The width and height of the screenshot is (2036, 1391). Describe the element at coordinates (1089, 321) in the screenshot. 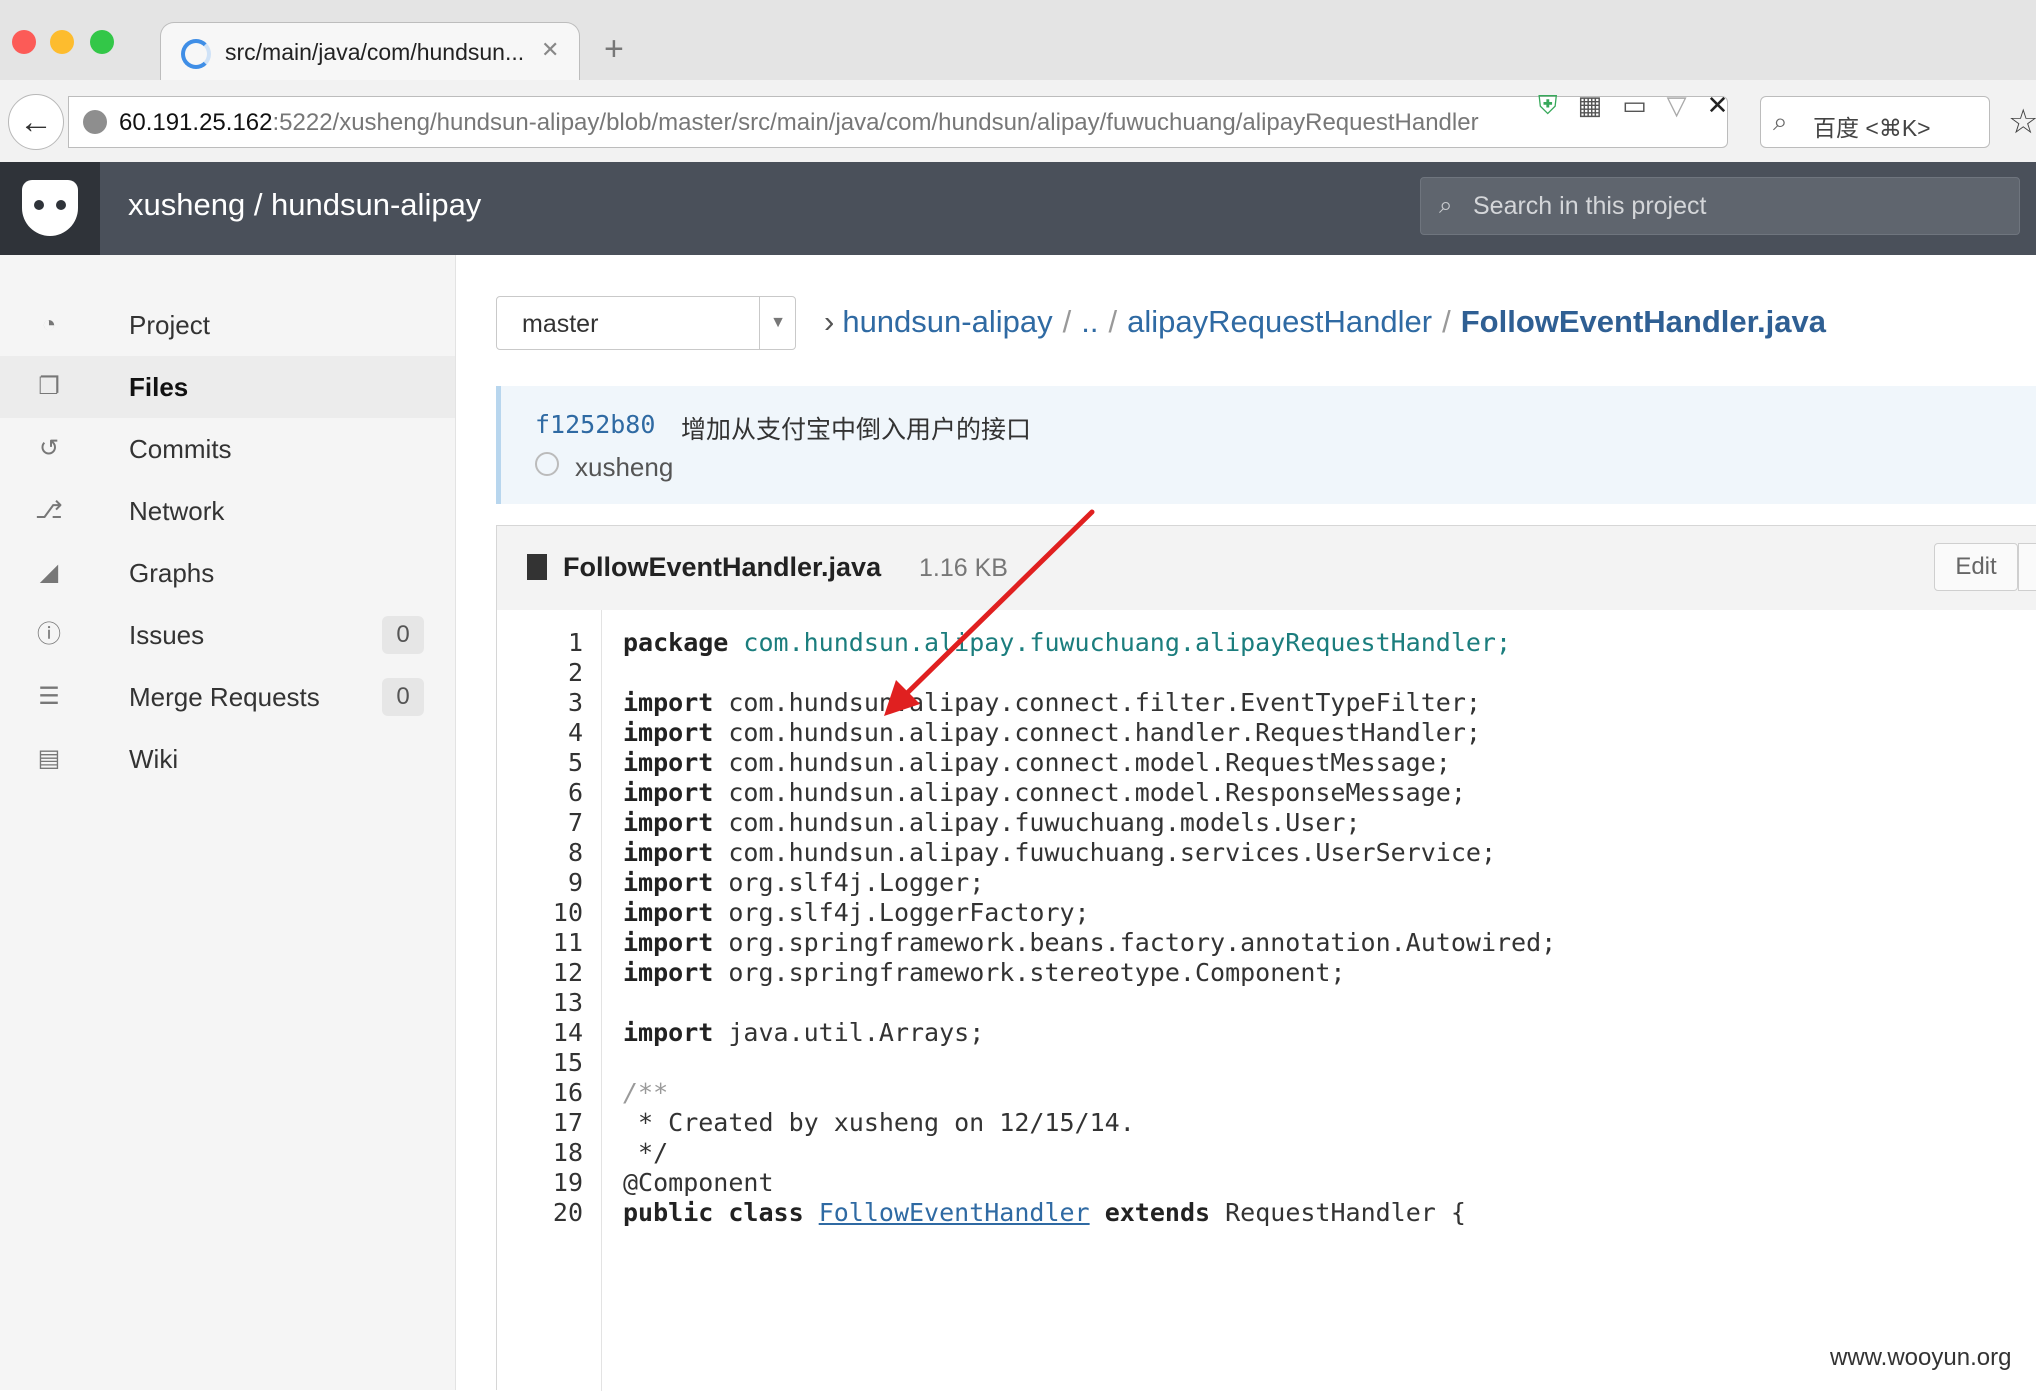

I see `breadcrumb-up: ..` at that location.